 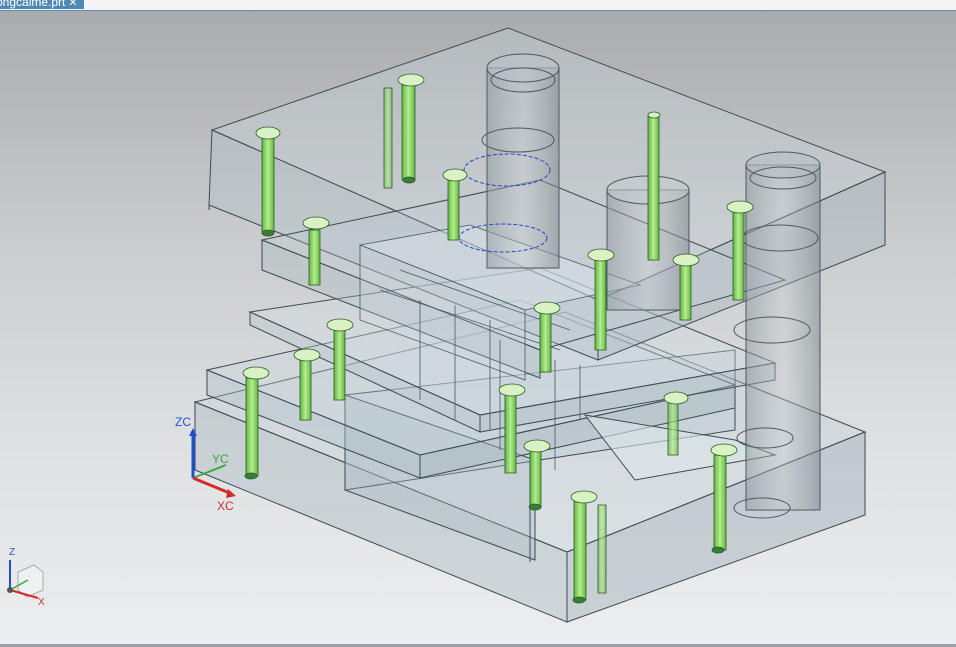 What do you see at coordinates (225, 506) in the screenshot?
I see `wcs-x-label: XC` at bounding box center [225, 506].